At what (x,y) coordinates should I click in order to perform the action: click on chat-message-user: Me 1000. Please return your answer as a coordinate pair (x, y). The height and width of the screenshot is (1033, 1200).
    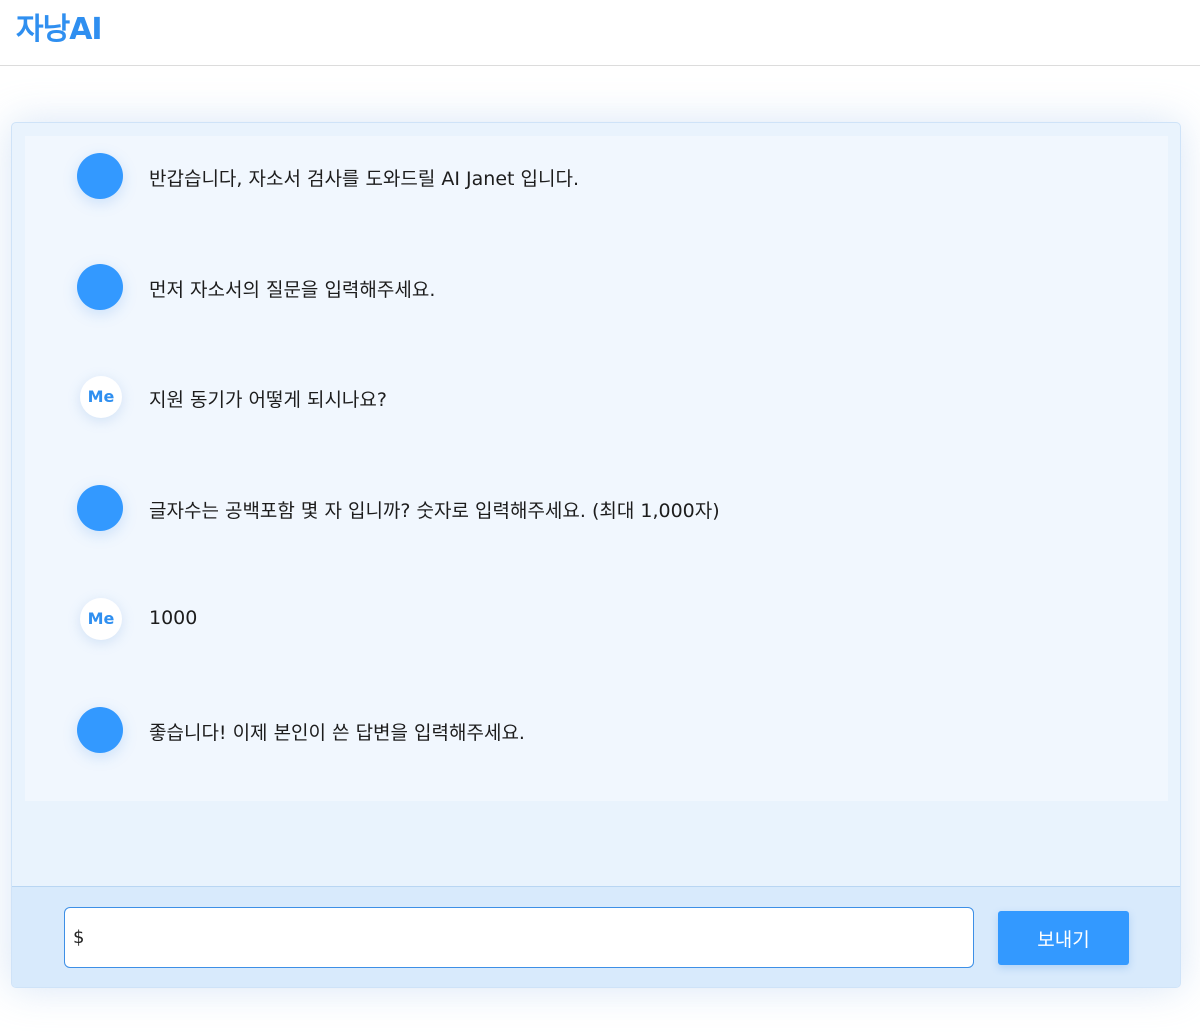
    Looking at the image, I should click on (596, 619).